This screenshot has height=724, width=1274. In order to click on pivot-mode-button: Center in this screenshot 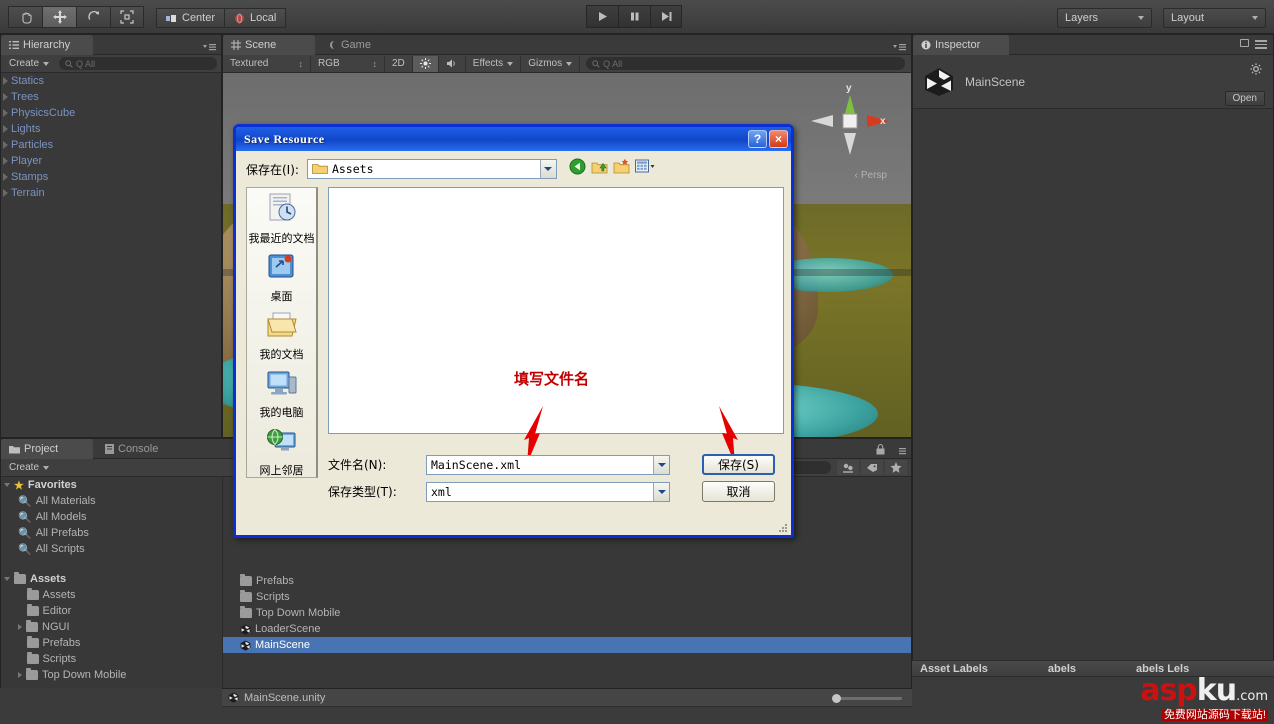, I will do `click(190, 18)`.